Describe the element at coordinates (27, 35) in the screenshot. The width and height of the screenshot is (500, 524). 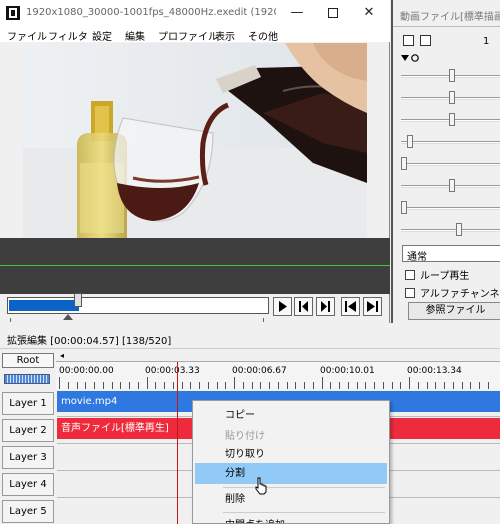
I see `menu-file: ファイル` at that location.